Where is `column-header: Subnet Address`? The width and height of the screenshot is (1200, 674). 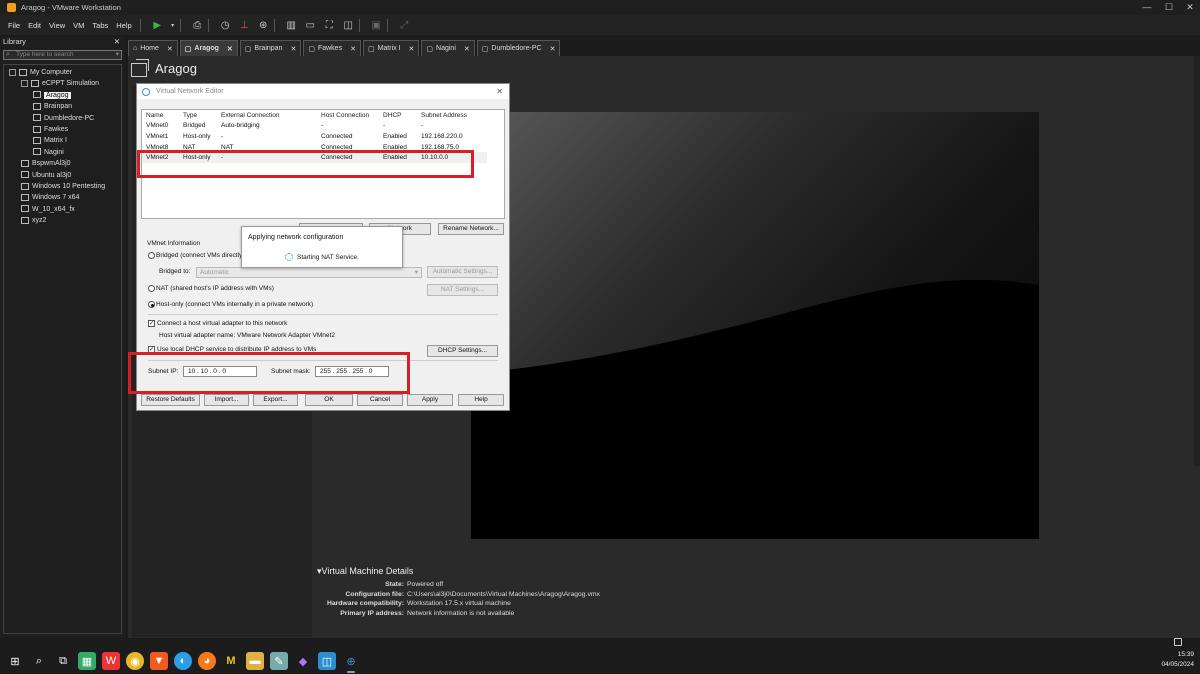 column-header: Subnet Address is located at coordinates (452, 115).